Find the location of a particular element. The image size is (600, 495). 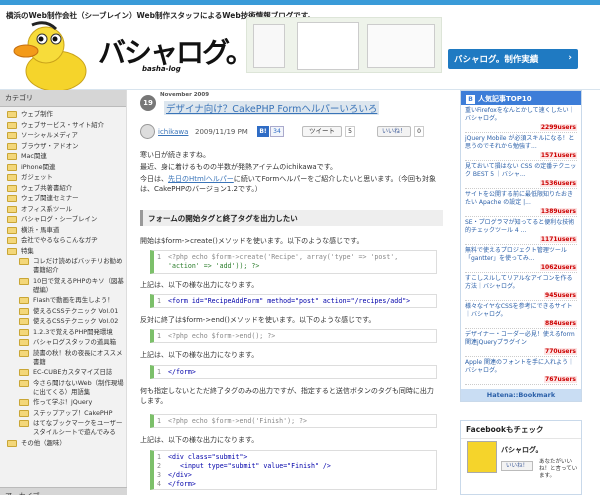

sidebar-category-item: はてなブックマークをユーザースタイルシートで遊んでみる is located at coordinates (72, 428).